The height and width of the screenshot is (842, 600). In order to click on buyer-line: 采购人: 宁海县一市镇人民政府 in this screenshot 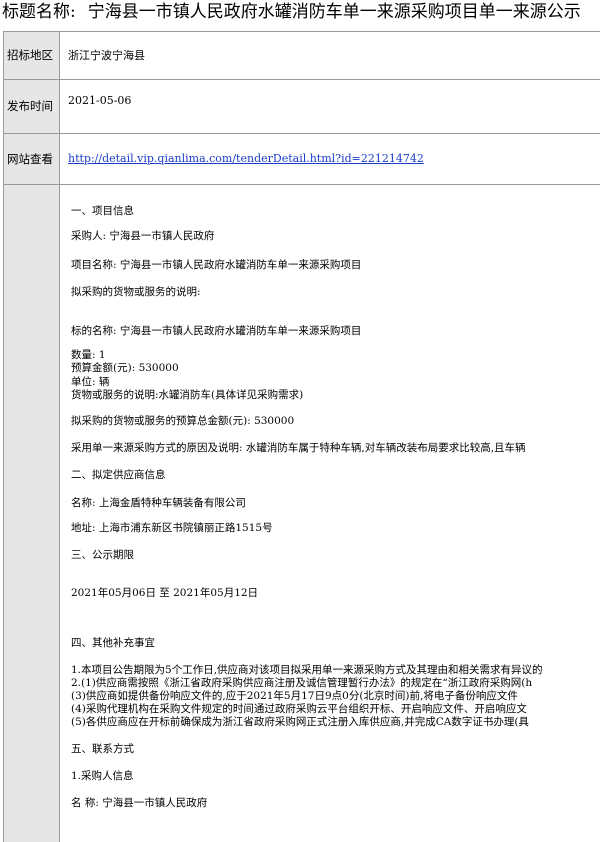, I will do `click(143, 236)`.